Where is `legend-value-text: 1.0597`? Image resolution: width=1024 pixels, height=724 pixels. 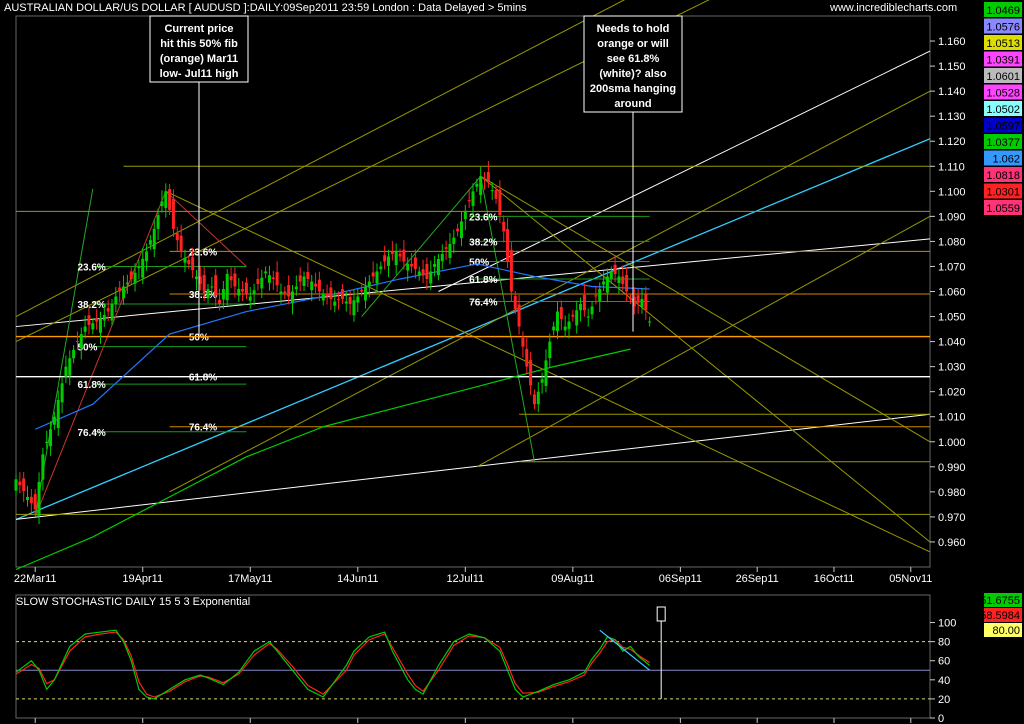 legend-value-text: 1.0597 is located at coordinates (1003, 127).